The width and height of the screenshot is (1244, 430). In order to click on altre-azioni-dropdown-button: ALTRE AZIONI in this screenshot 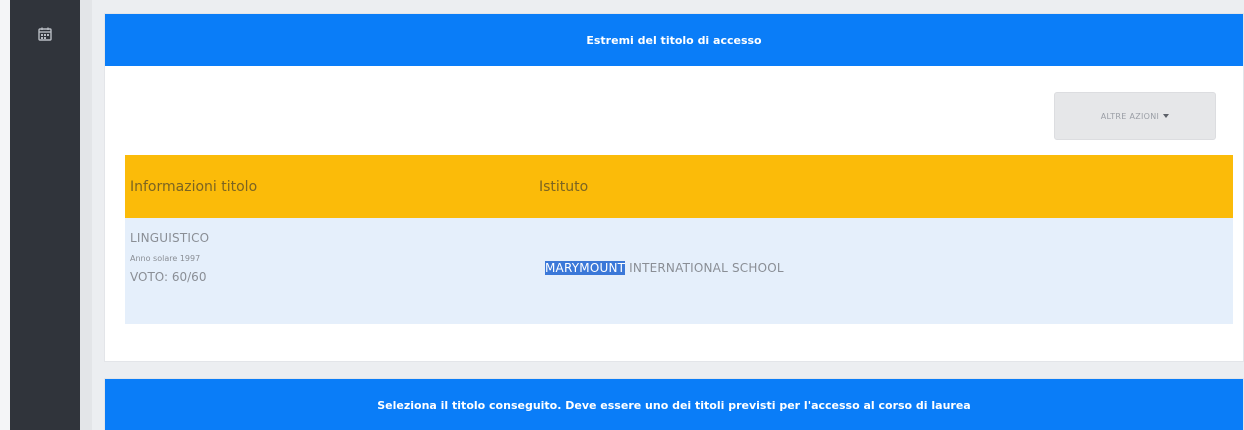, I will do `click(1135, 116)`.